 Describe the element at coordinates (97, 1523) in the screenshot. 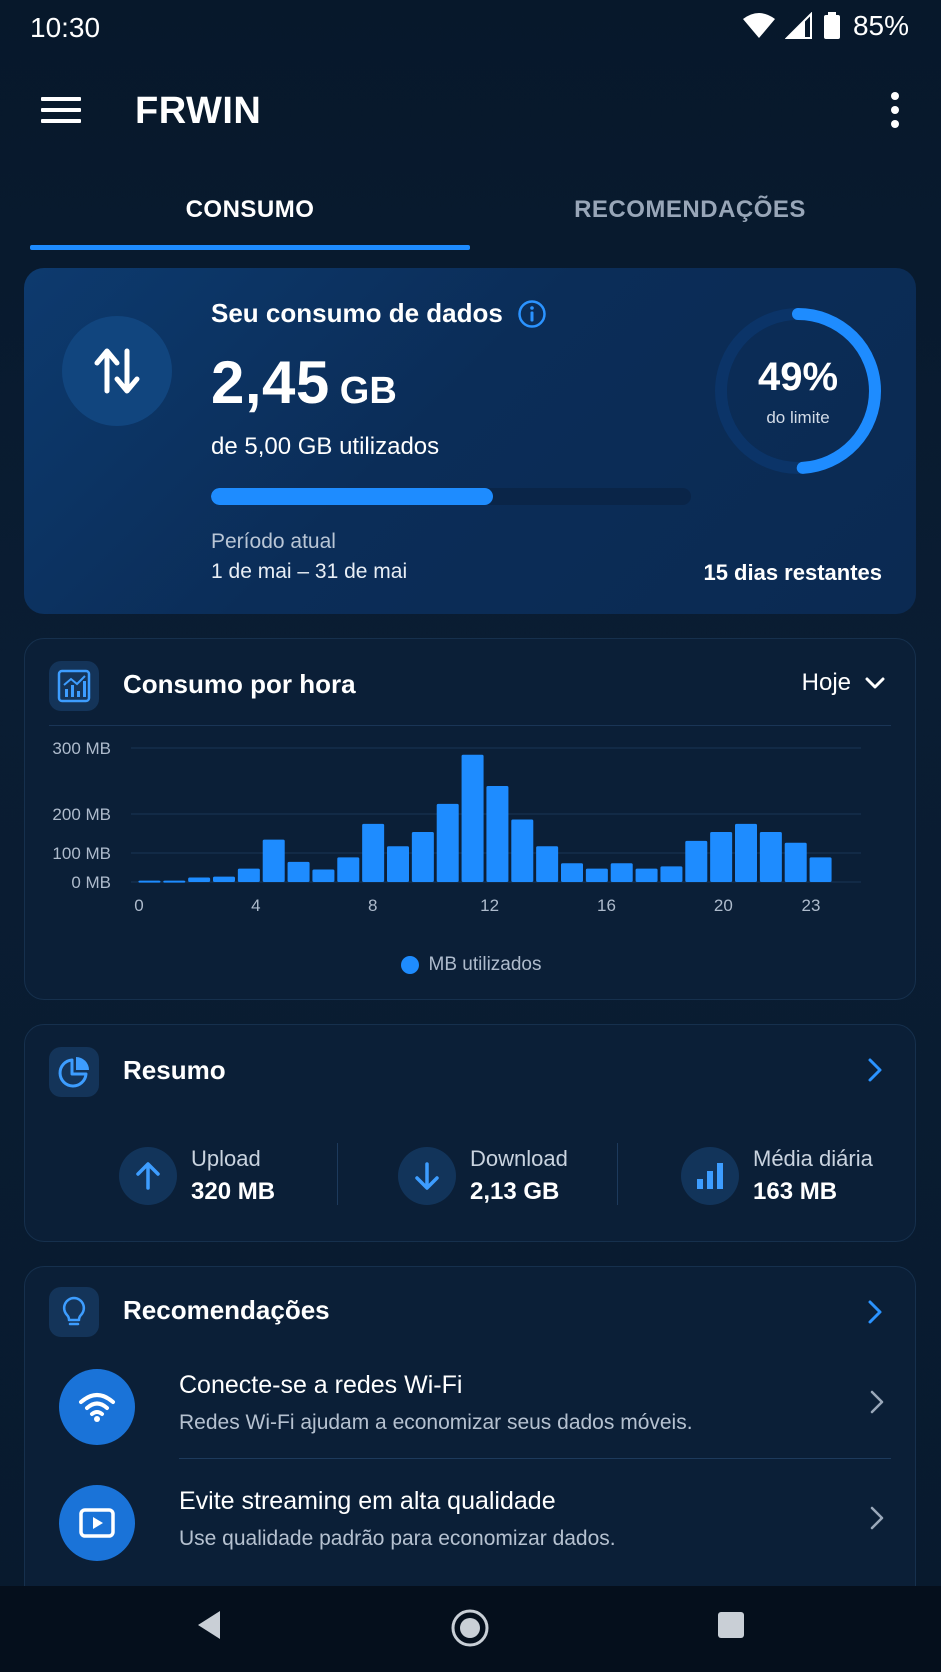

I see `play-video-icon` at that location.